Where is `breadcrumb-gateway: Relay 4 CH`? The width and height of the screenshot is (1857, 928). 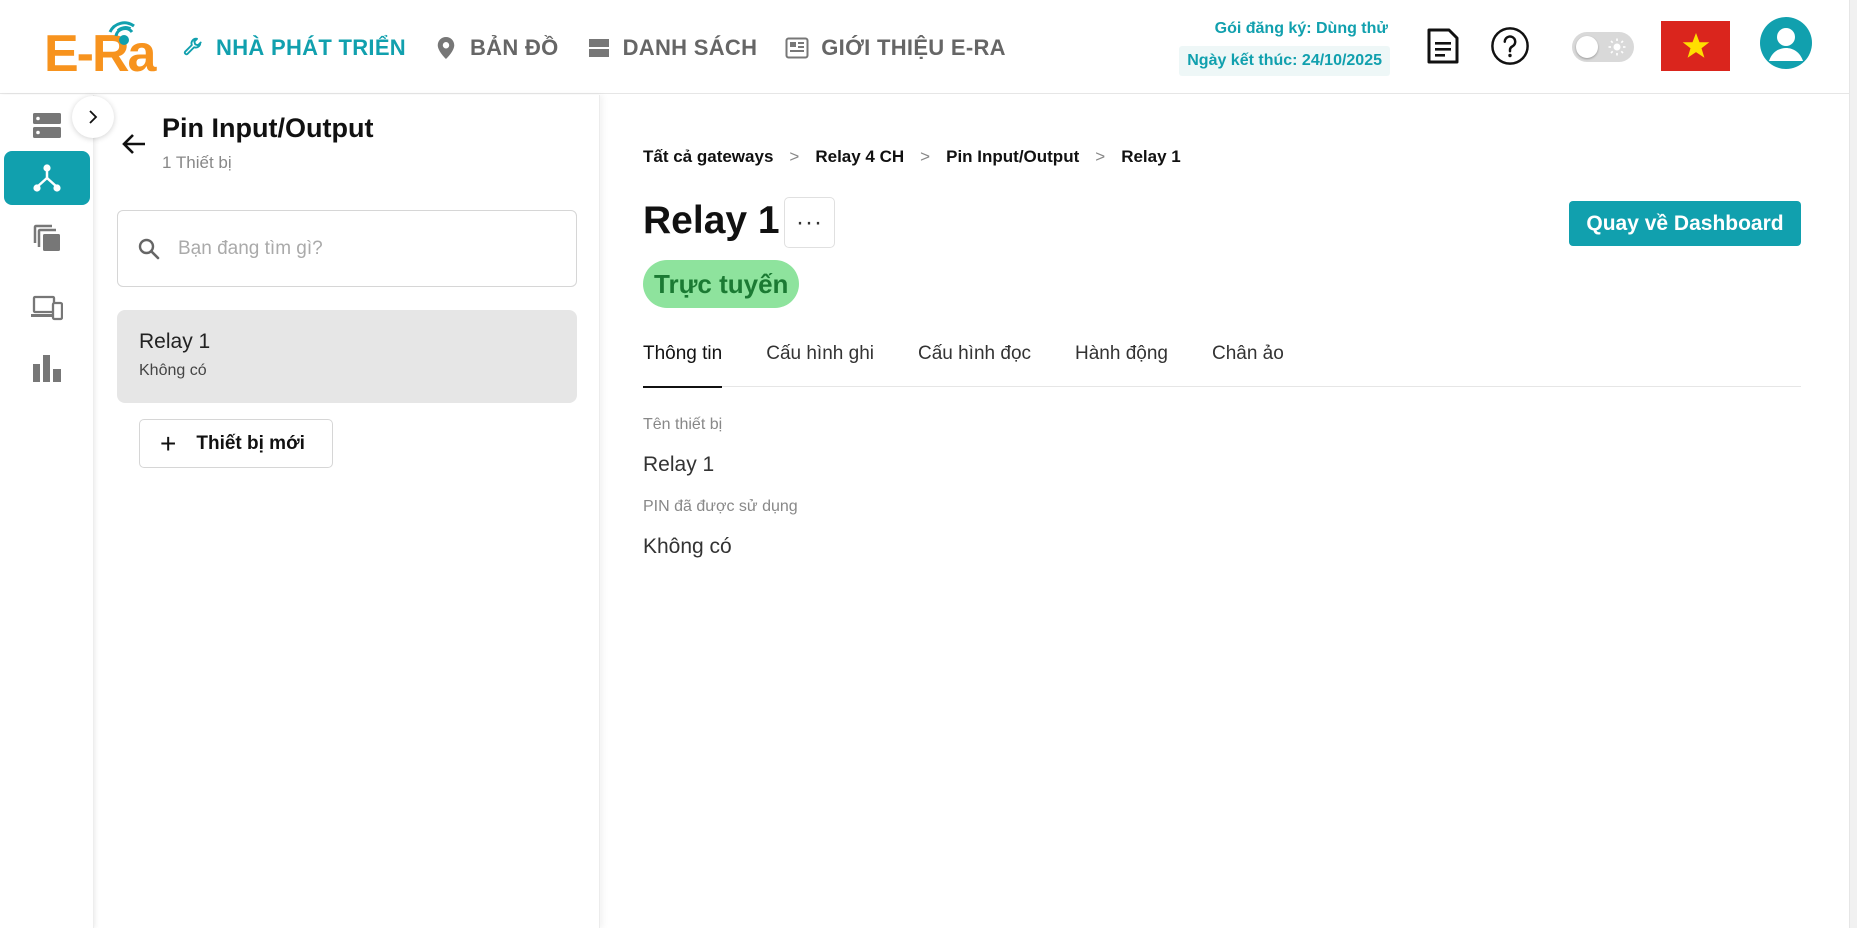
breadcrumb-gateway: Relay 4 CH is located at coordinates (859, 157).